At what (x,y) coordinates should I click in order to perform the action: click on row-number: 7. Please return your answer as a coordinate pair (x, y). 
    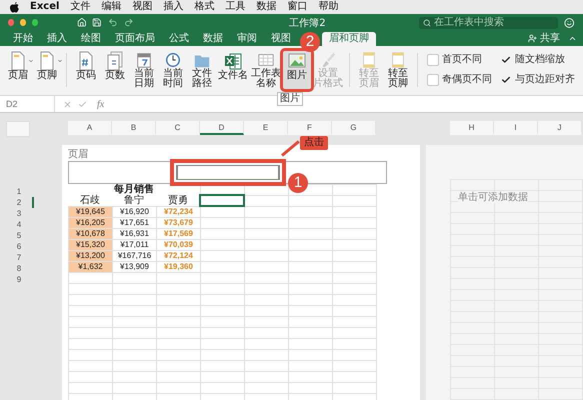
    Looking at the image, I should click on (20, 257).